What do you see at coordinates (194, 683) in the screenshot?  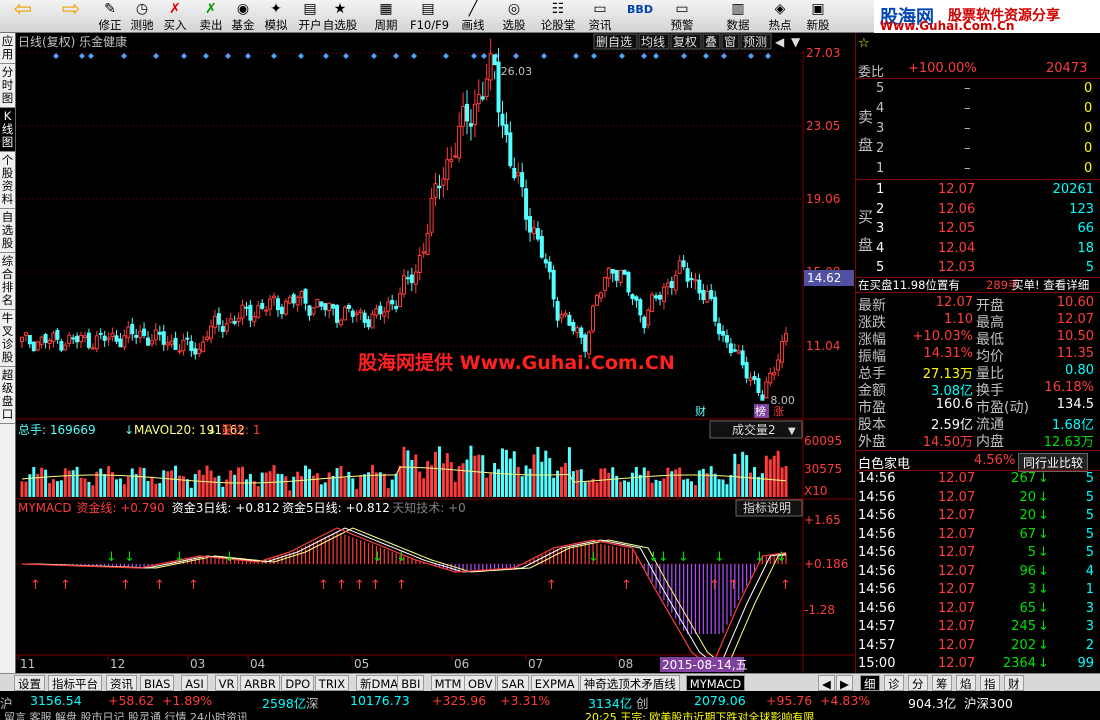 I see `indicator-tab-4: ASI` at bounding box center [194, 683].